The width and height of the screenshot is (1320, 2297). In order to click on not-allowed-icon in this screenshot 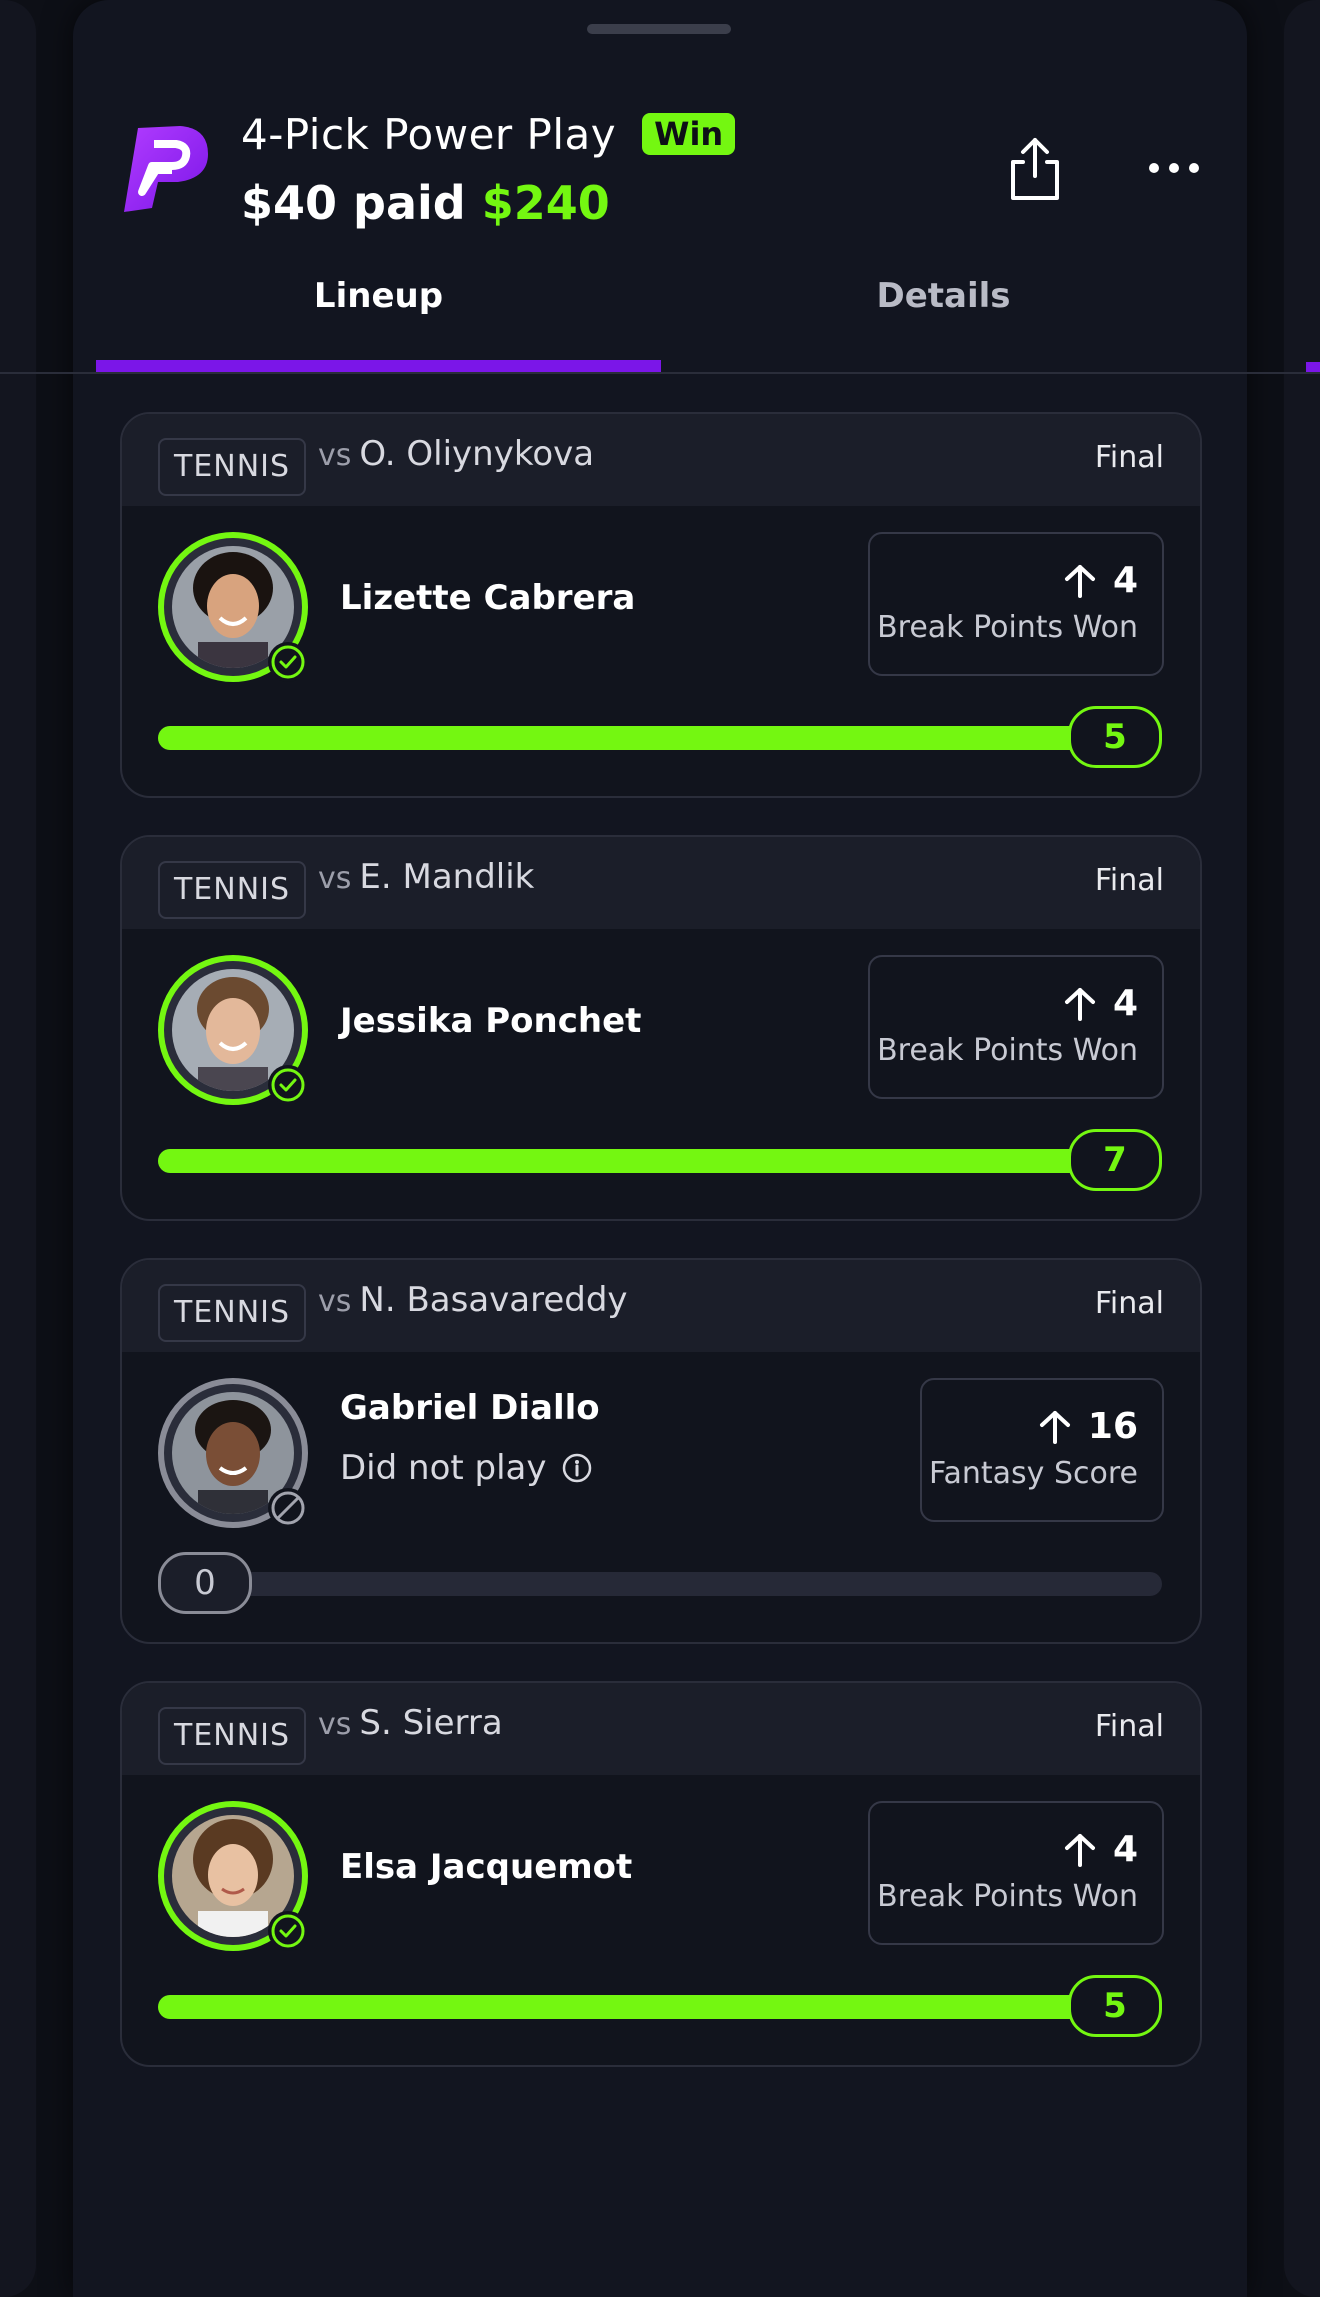, I will do `click(288, 1508)`.